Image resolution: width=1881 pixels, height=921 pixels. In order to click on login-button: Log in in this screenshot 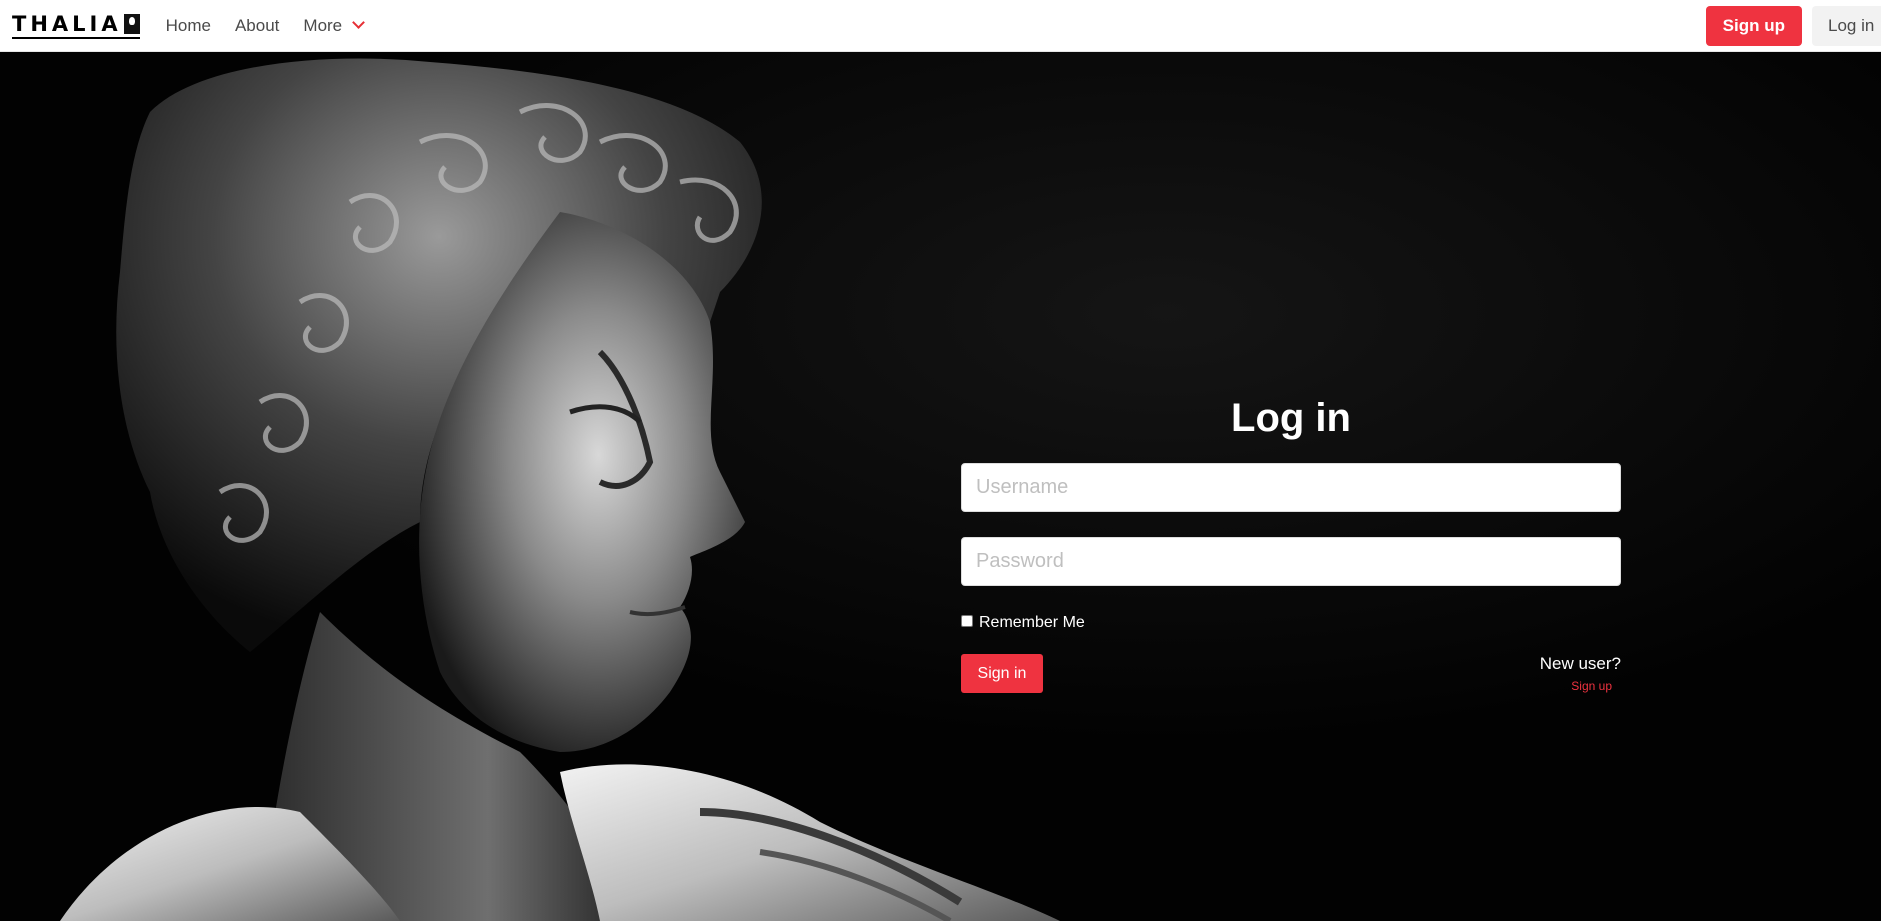, I will do `click(1846, 25)`.